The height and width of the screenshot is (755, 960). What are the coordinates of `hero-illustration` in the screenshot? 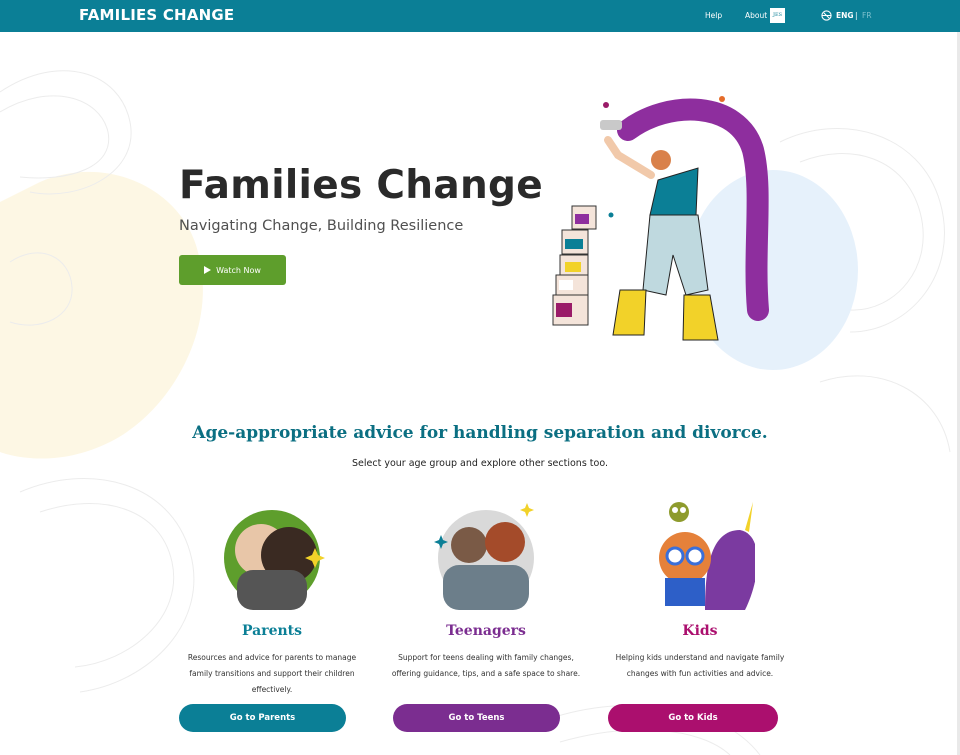 It's located at (705, 233).